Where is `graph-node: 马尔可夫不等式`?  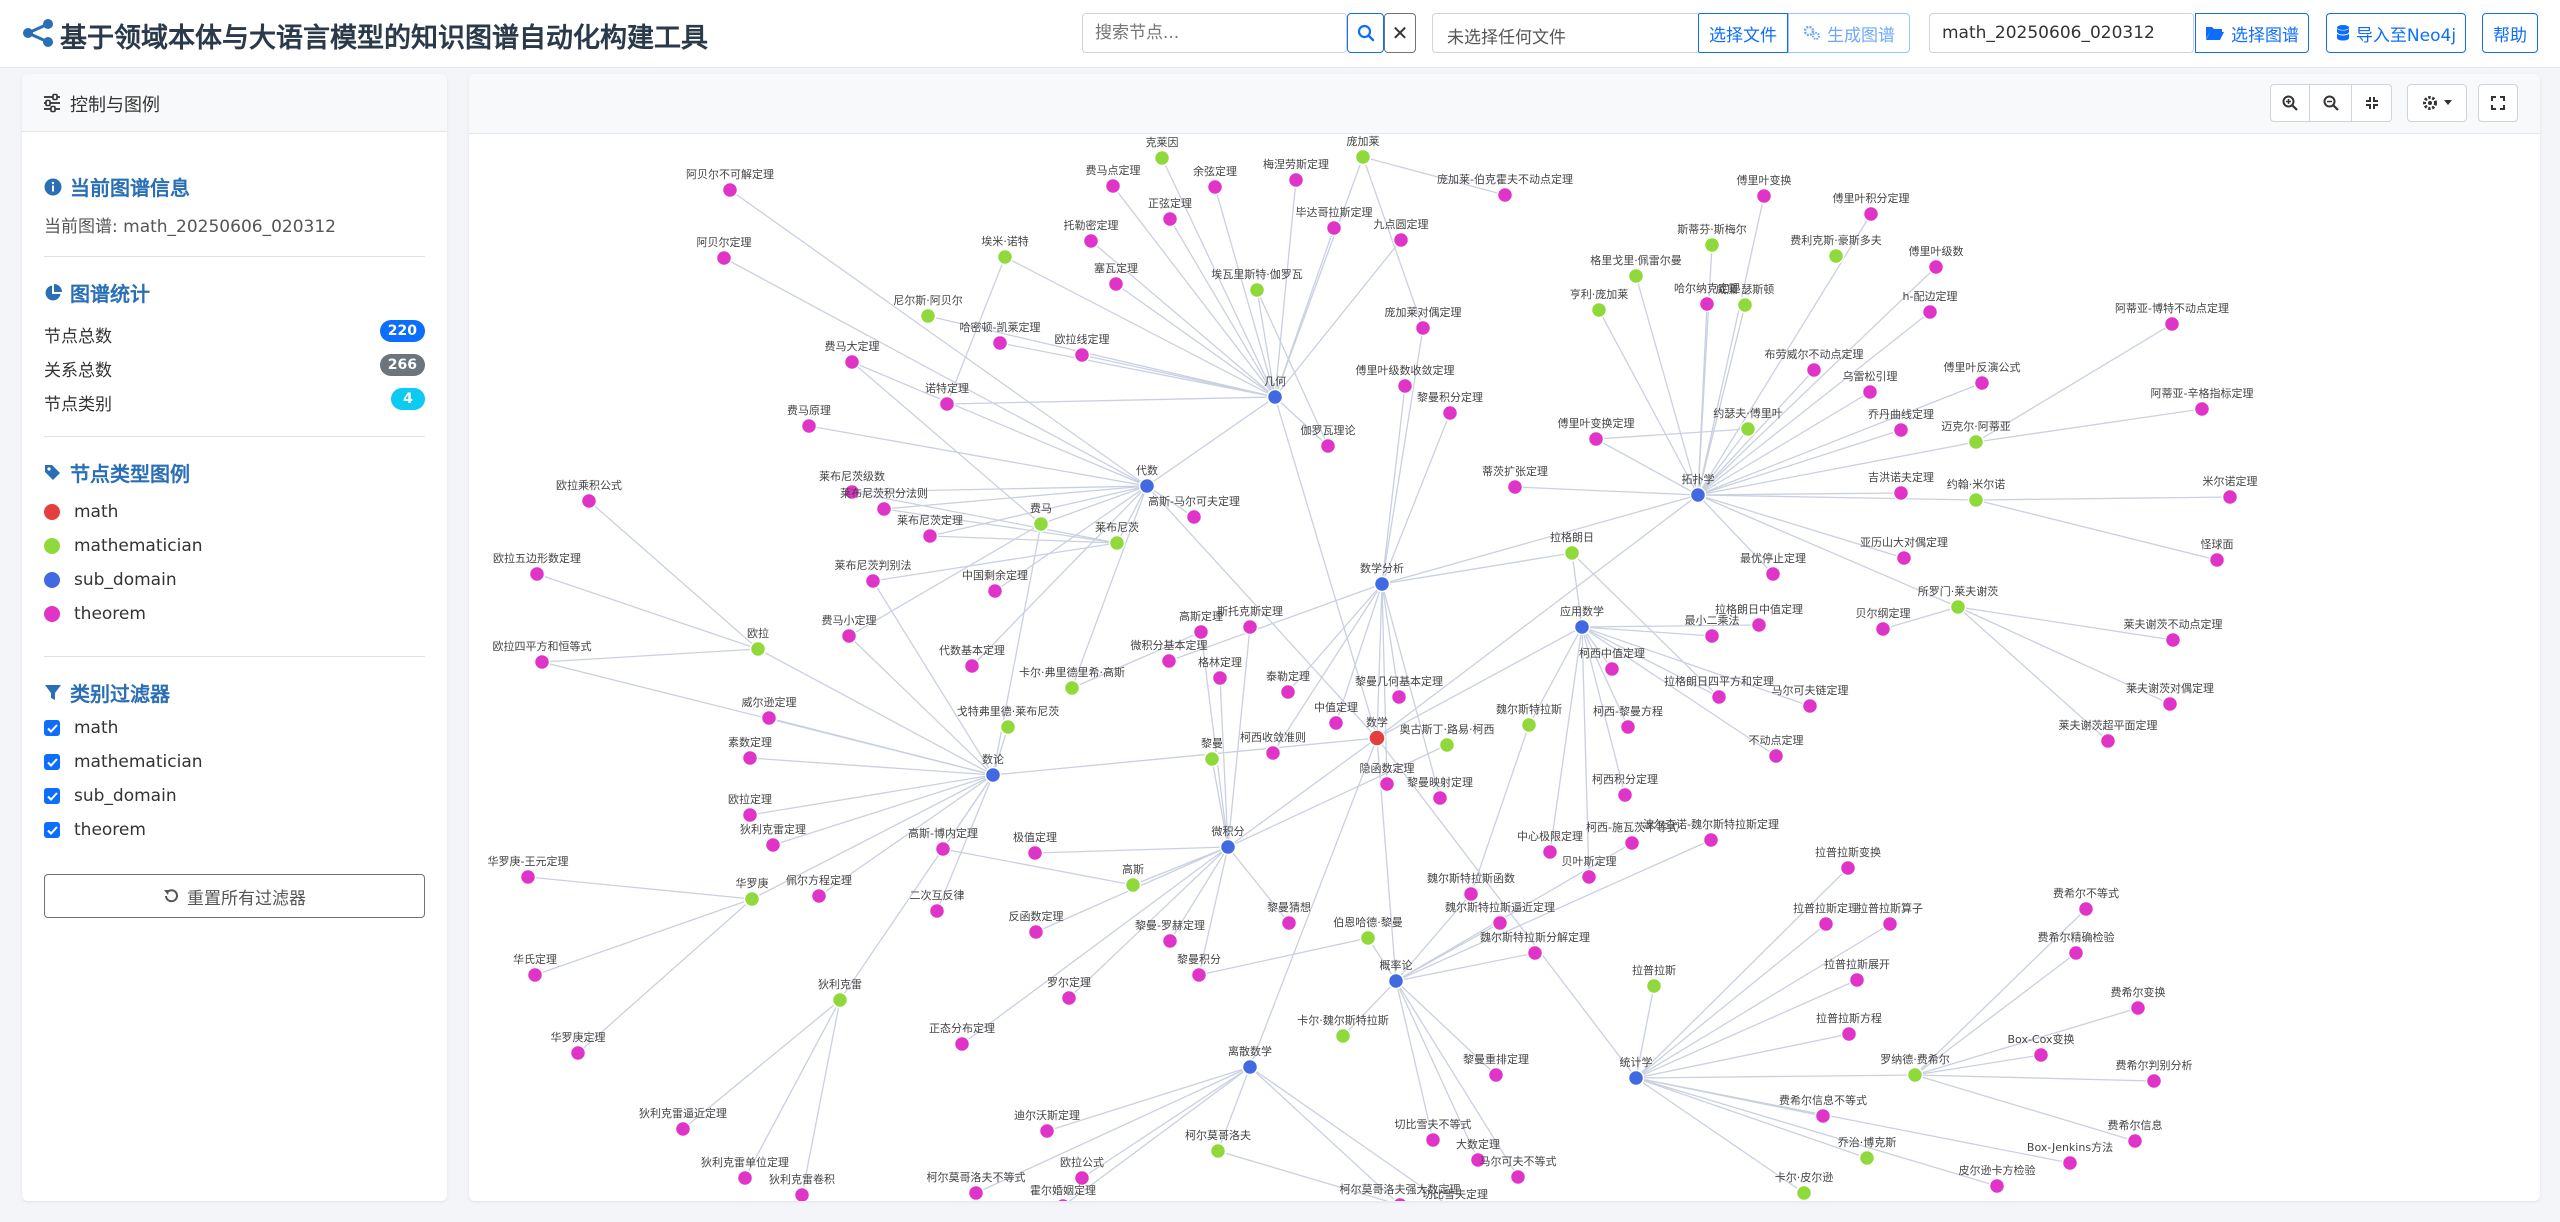 graph-node: 马尔可夫不等式 is located at coordinates (1518, 1170).